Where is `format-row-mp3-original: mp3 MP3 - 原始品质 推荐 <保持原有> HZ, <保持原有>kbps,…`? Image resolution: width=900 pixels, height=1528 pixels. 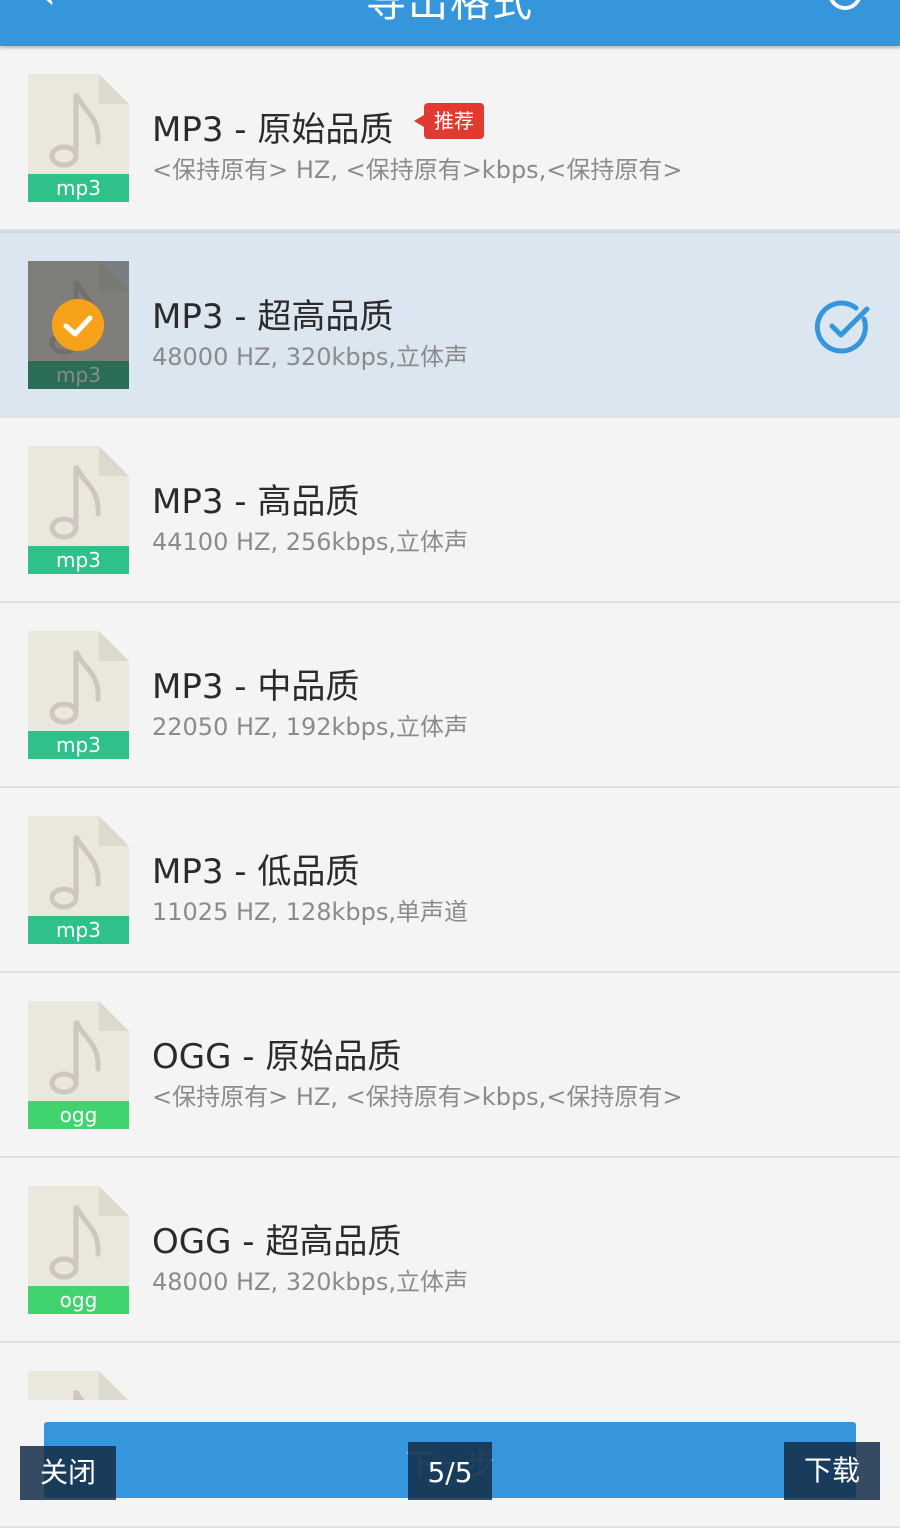 format-row-mp3-original: mp3 MP3 - 原始品质 推荐 <保持原有> HZ, <保持原有>kbps,… is located at coordinates (450, 138).